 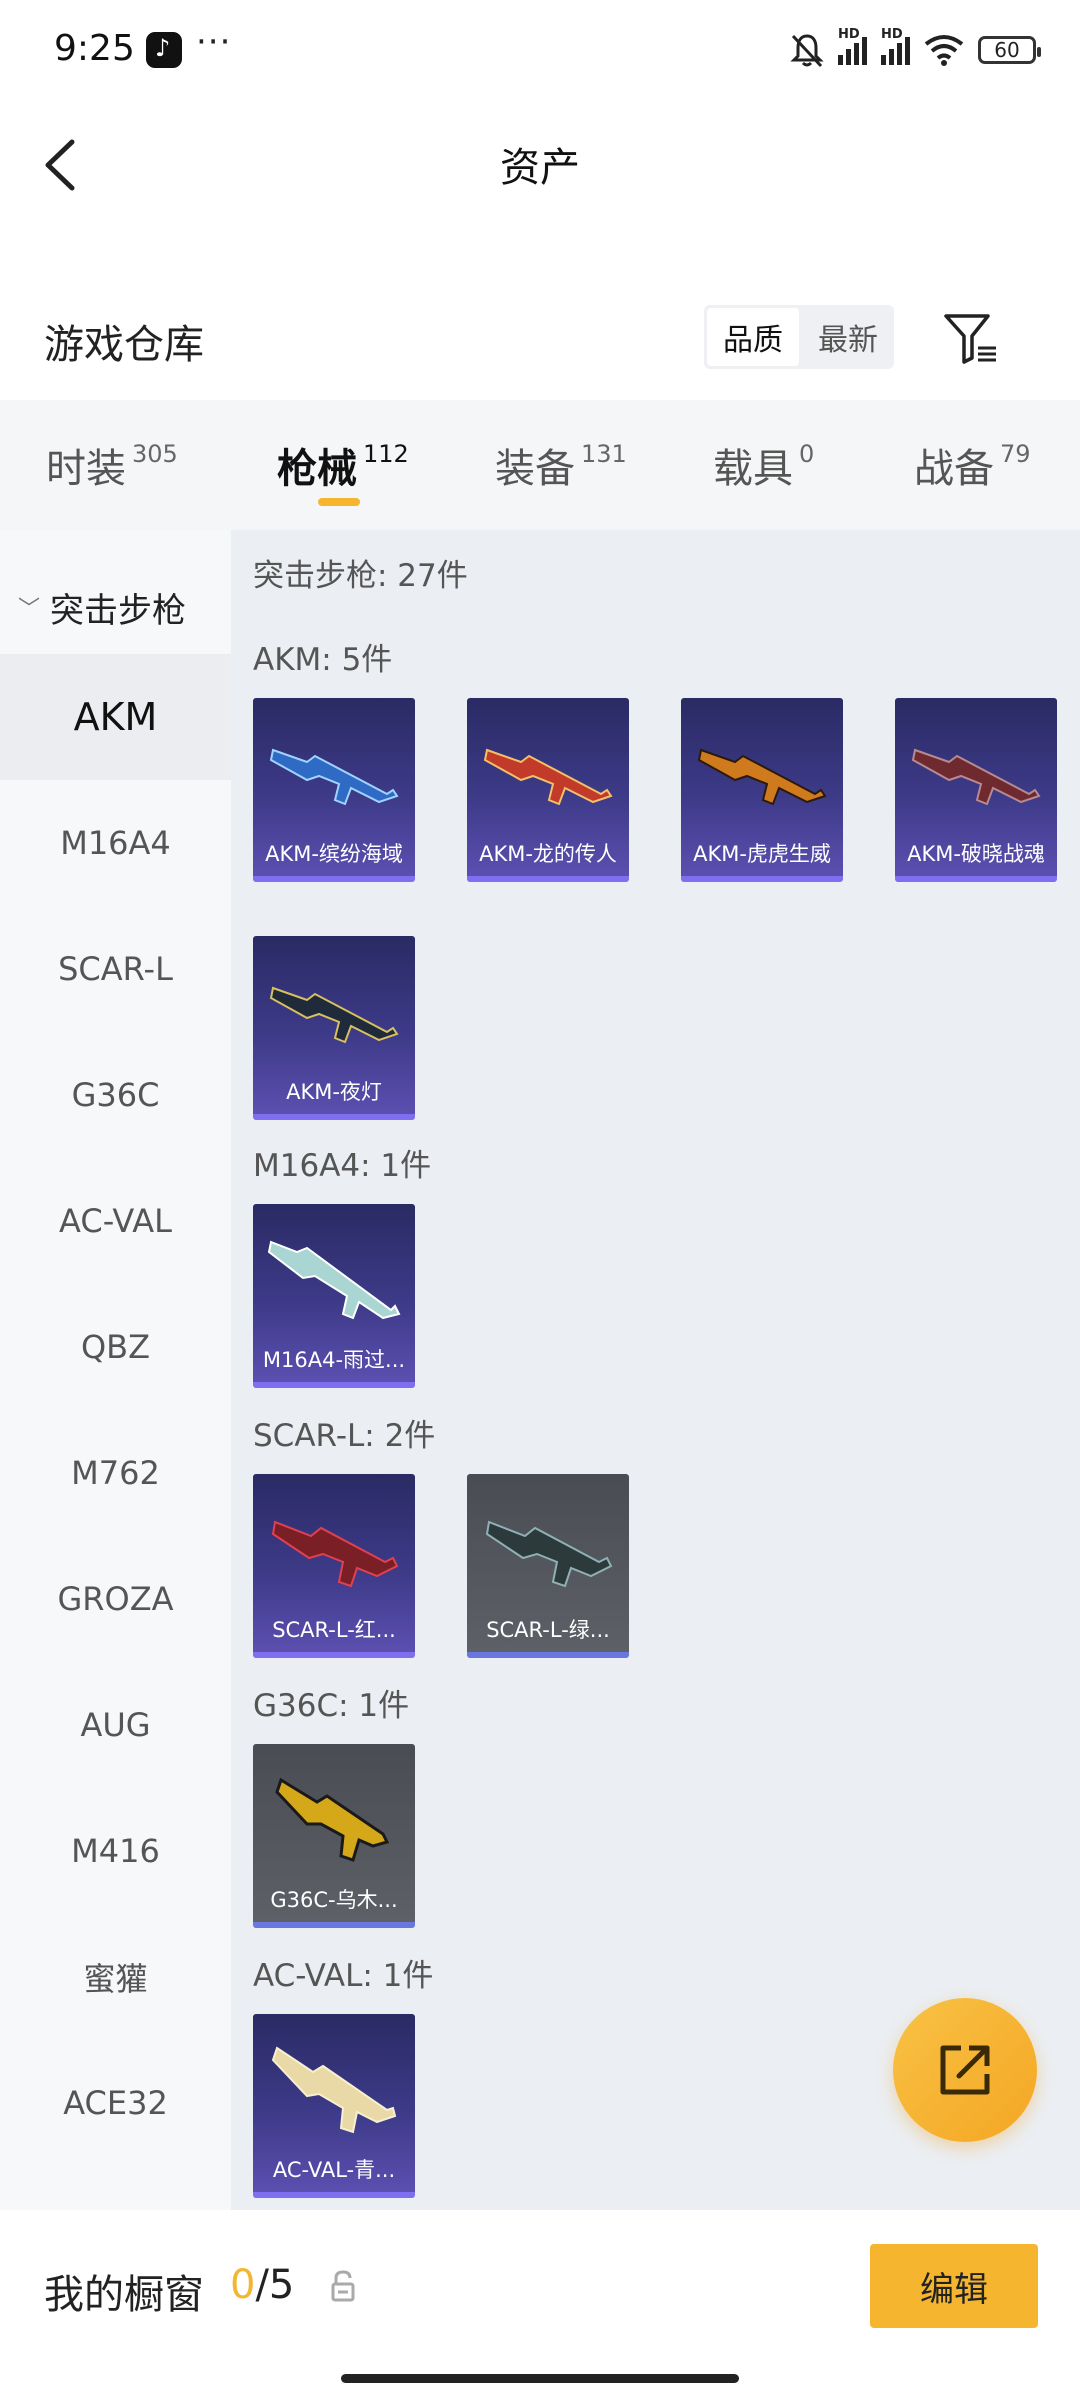 I want to click on wifi-icon, so click(x=944, y=50).